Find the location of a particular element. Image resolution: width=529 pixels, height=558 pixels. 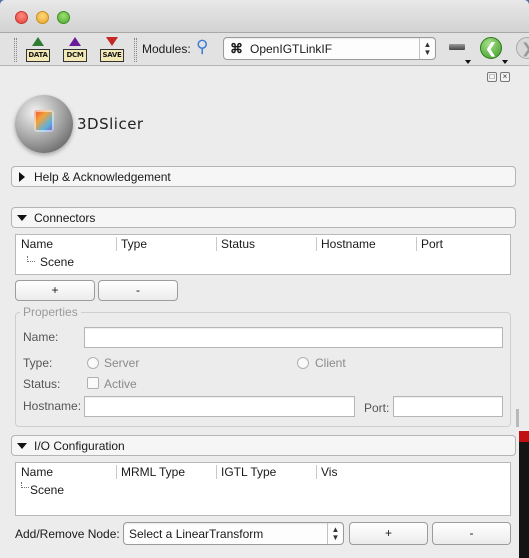

column-header-vis: Vis is located at coordinates (326, 472).